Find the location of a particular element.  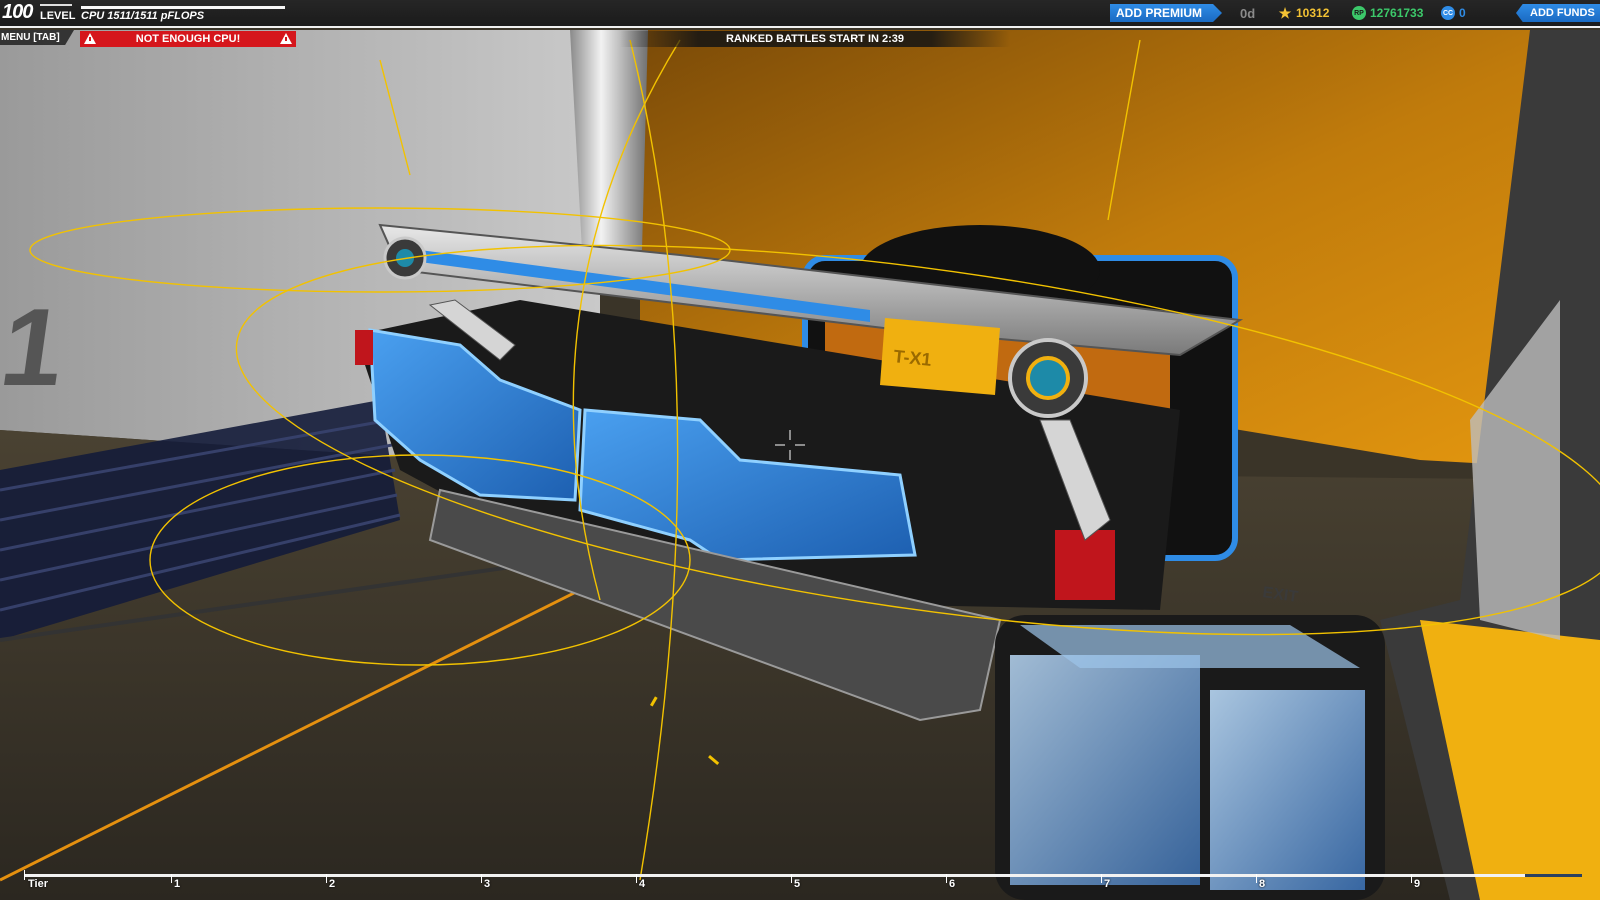

level-label: LEVEL is located at coordinates (58, 16).